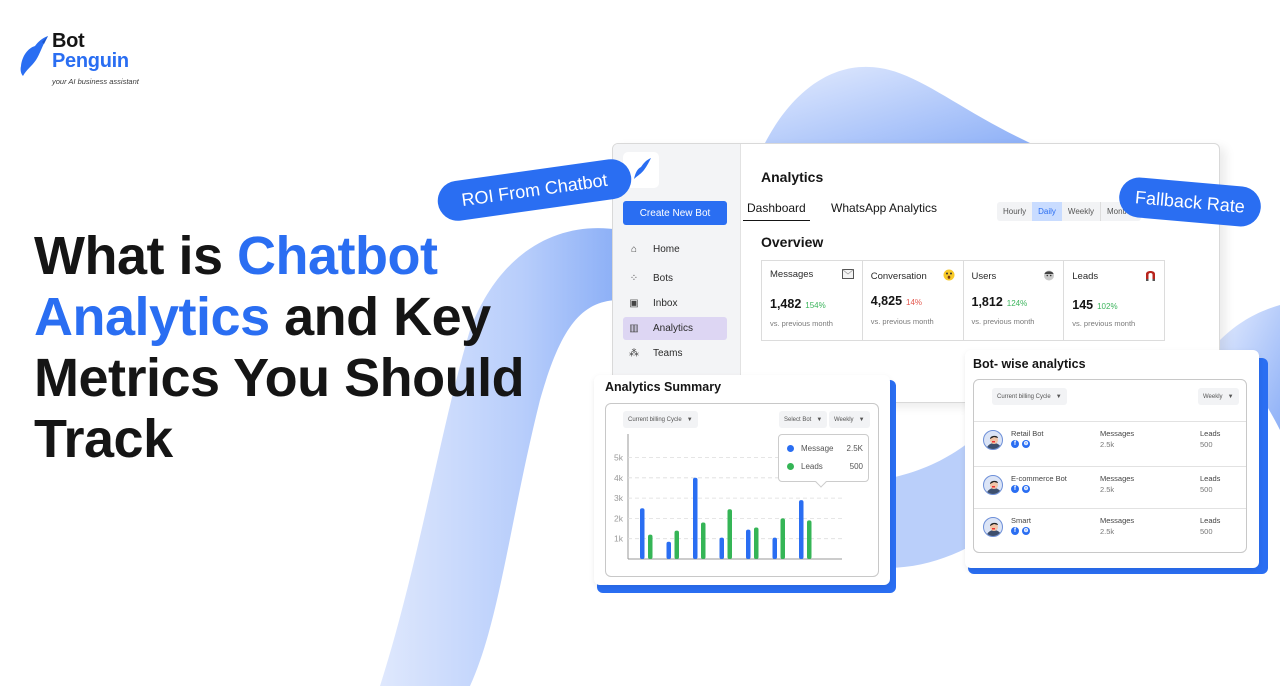 Image resolution: width=1280 pixels, height=686 pixels. What do you see at coordinates (152, 317) in the screenshot?
I see `headline-highlight: Analytics` at bounding box center [152, 317].